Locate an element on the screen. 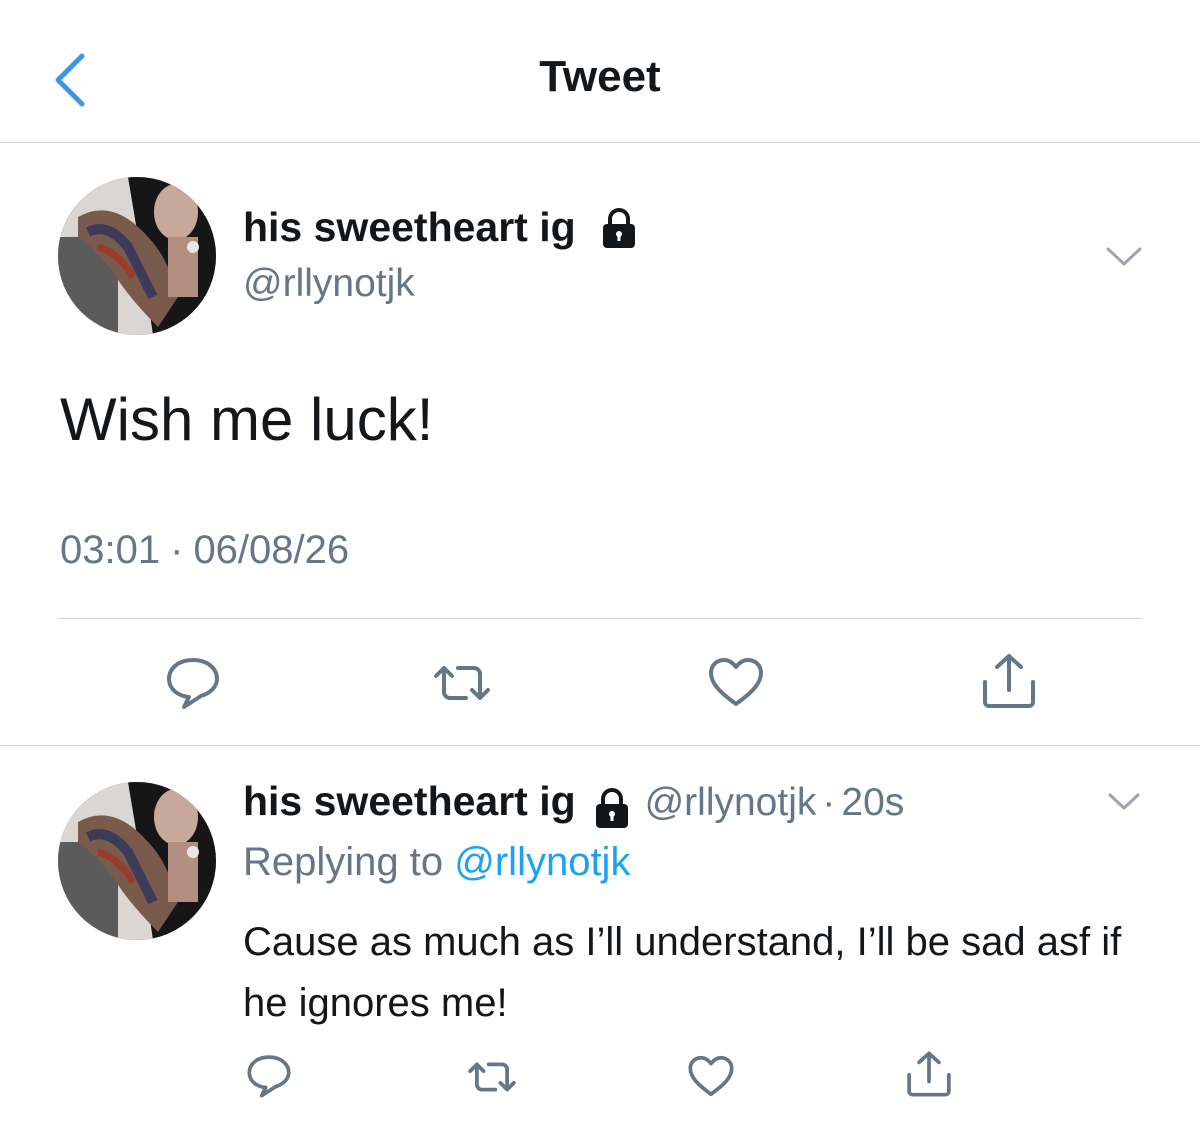 The width and height of the screenshot is (1200, 1125). display-name: his sweetheart ig is located at coordinates (442, 227).